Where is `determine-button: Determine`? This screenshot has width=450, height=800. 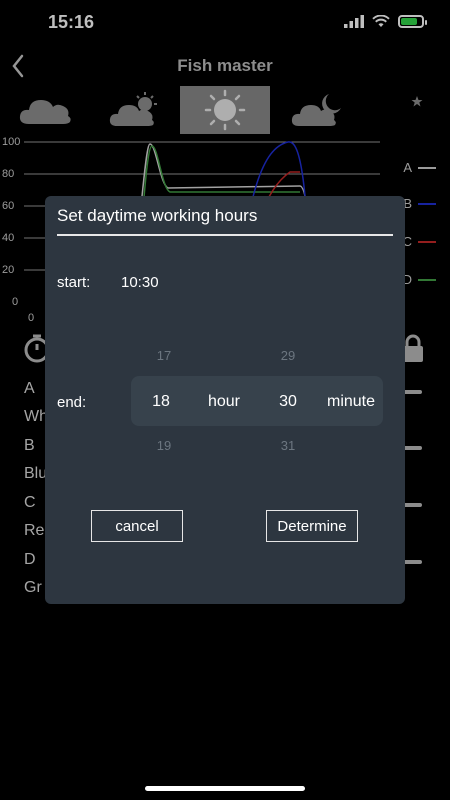 determine-button: Determine is located at coordinates (312, 526).